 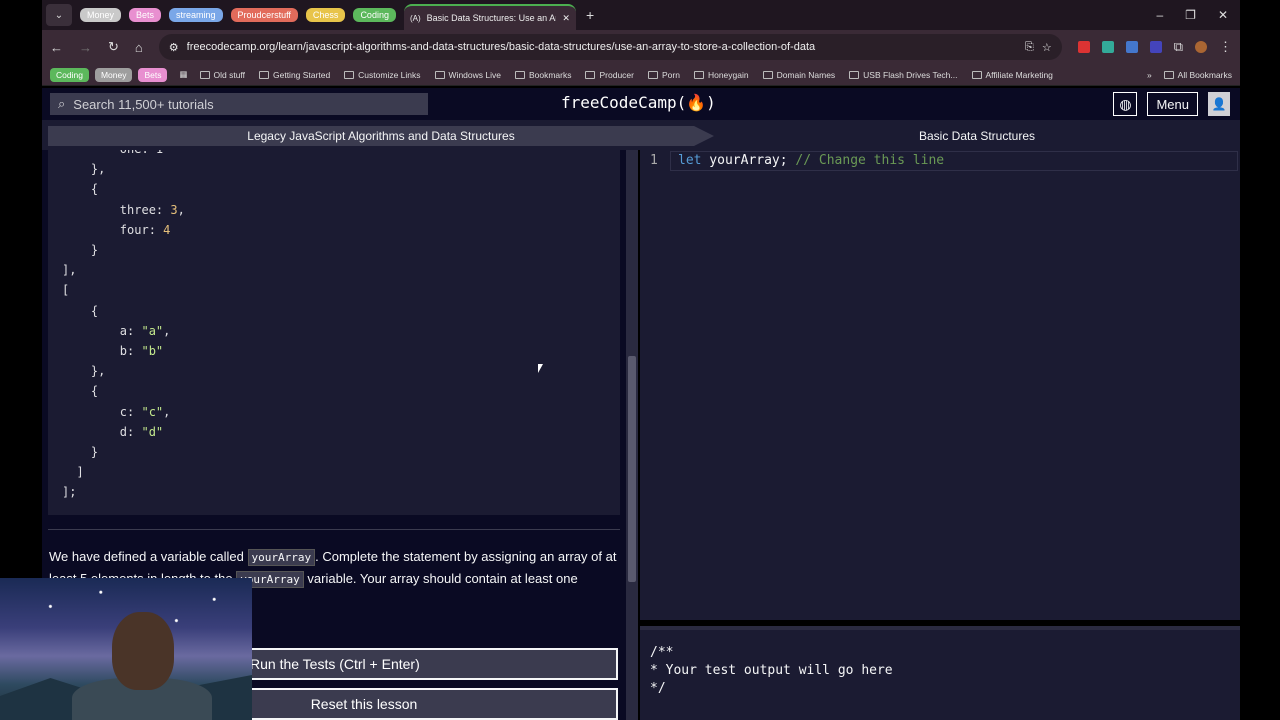 I want to click on all-bookmarks: All Bookmarks, so click(x=1197, y=75).